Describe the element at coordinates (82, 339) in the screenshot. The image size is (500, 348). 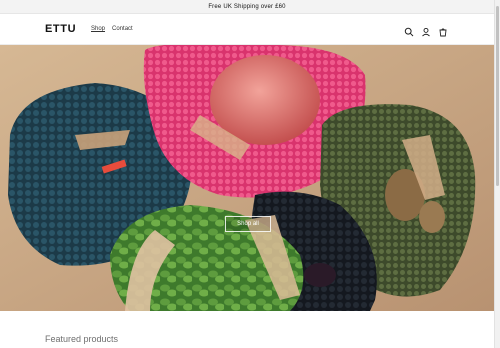
I see `featured-products-heading: Featured products` at that location.